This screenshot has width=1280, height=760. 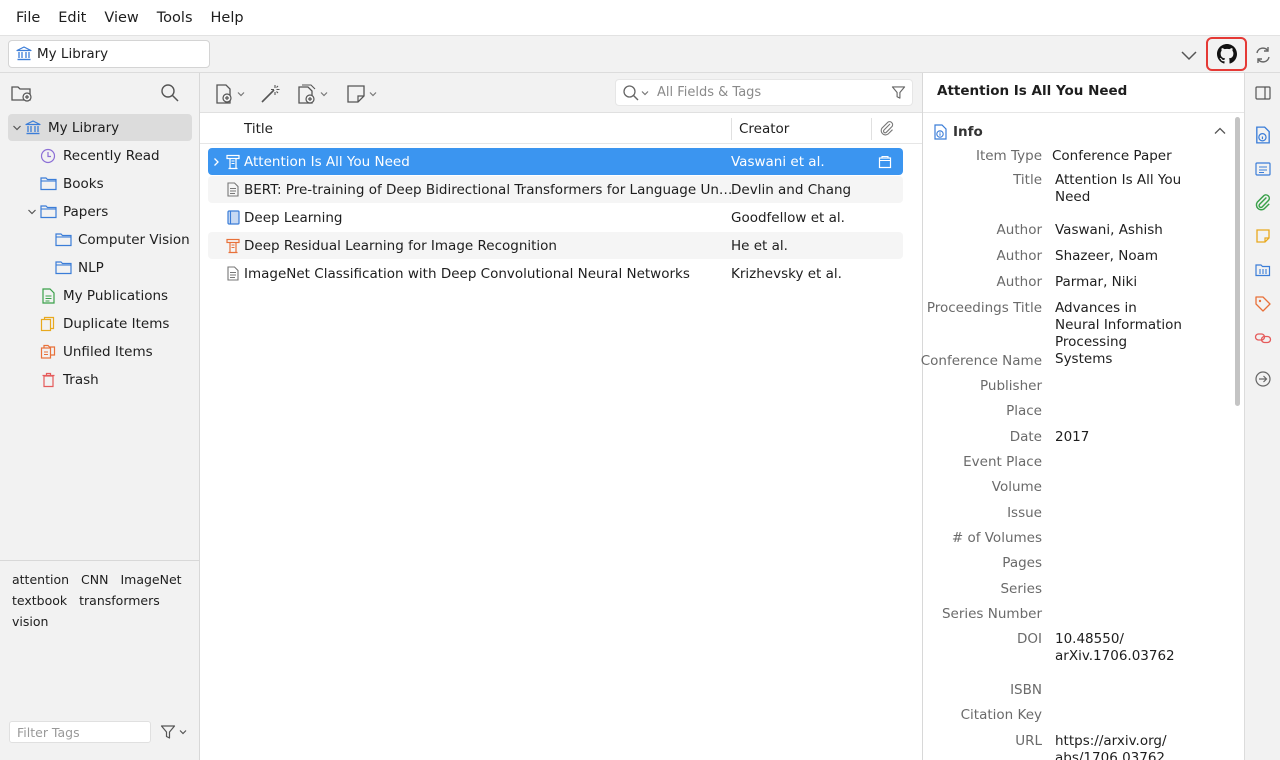 I want to click on github-button, so click(x=1226, y=54).